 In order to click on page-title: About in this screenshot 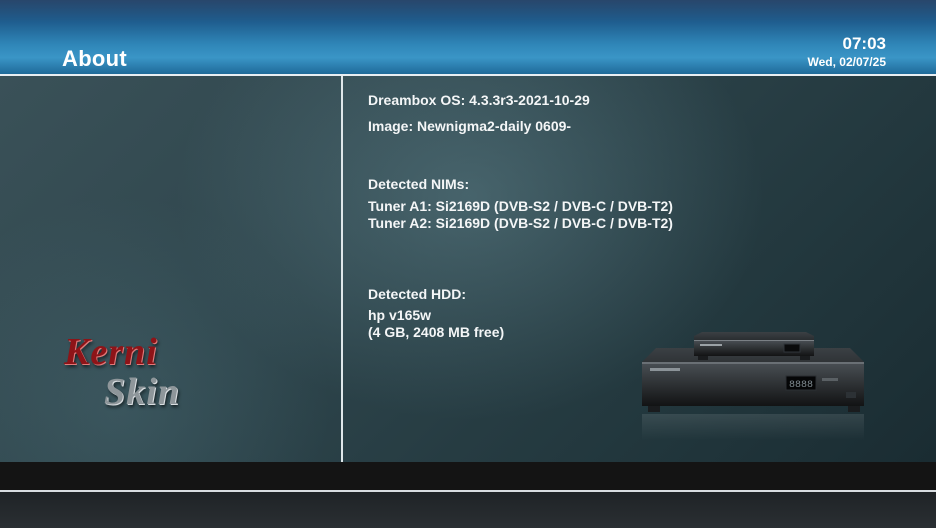, I will do `click(95, 58)`.